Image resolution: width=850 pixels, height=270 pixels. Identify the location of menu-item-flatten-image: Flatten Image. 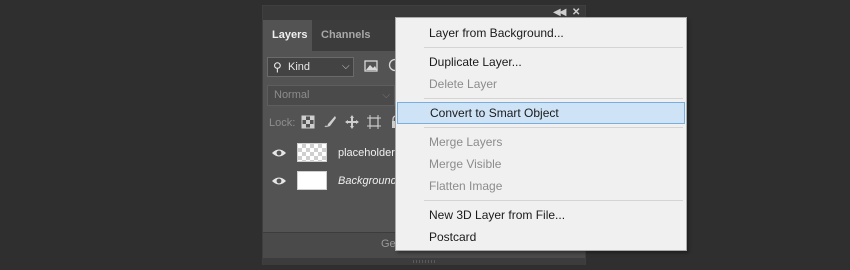
(541, 186).